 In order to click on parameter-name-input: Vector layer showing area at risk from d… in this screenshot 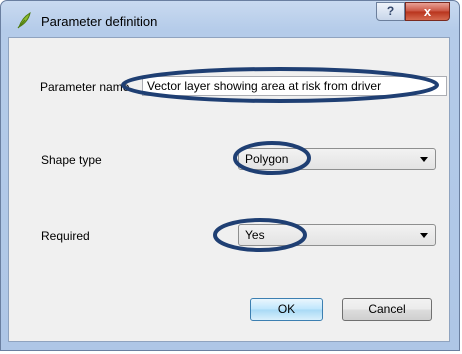, I will do `click(294, 86)`.